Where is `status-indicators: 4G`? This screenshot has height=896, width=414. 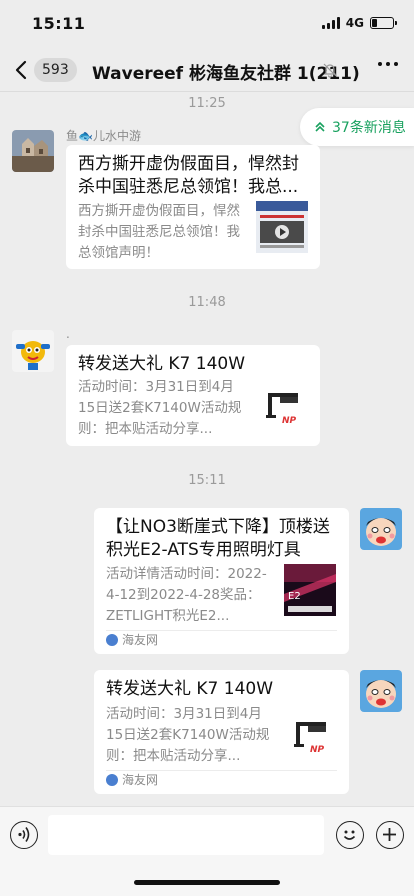 status-indicators: 4G is located at coordinates (359, 23).